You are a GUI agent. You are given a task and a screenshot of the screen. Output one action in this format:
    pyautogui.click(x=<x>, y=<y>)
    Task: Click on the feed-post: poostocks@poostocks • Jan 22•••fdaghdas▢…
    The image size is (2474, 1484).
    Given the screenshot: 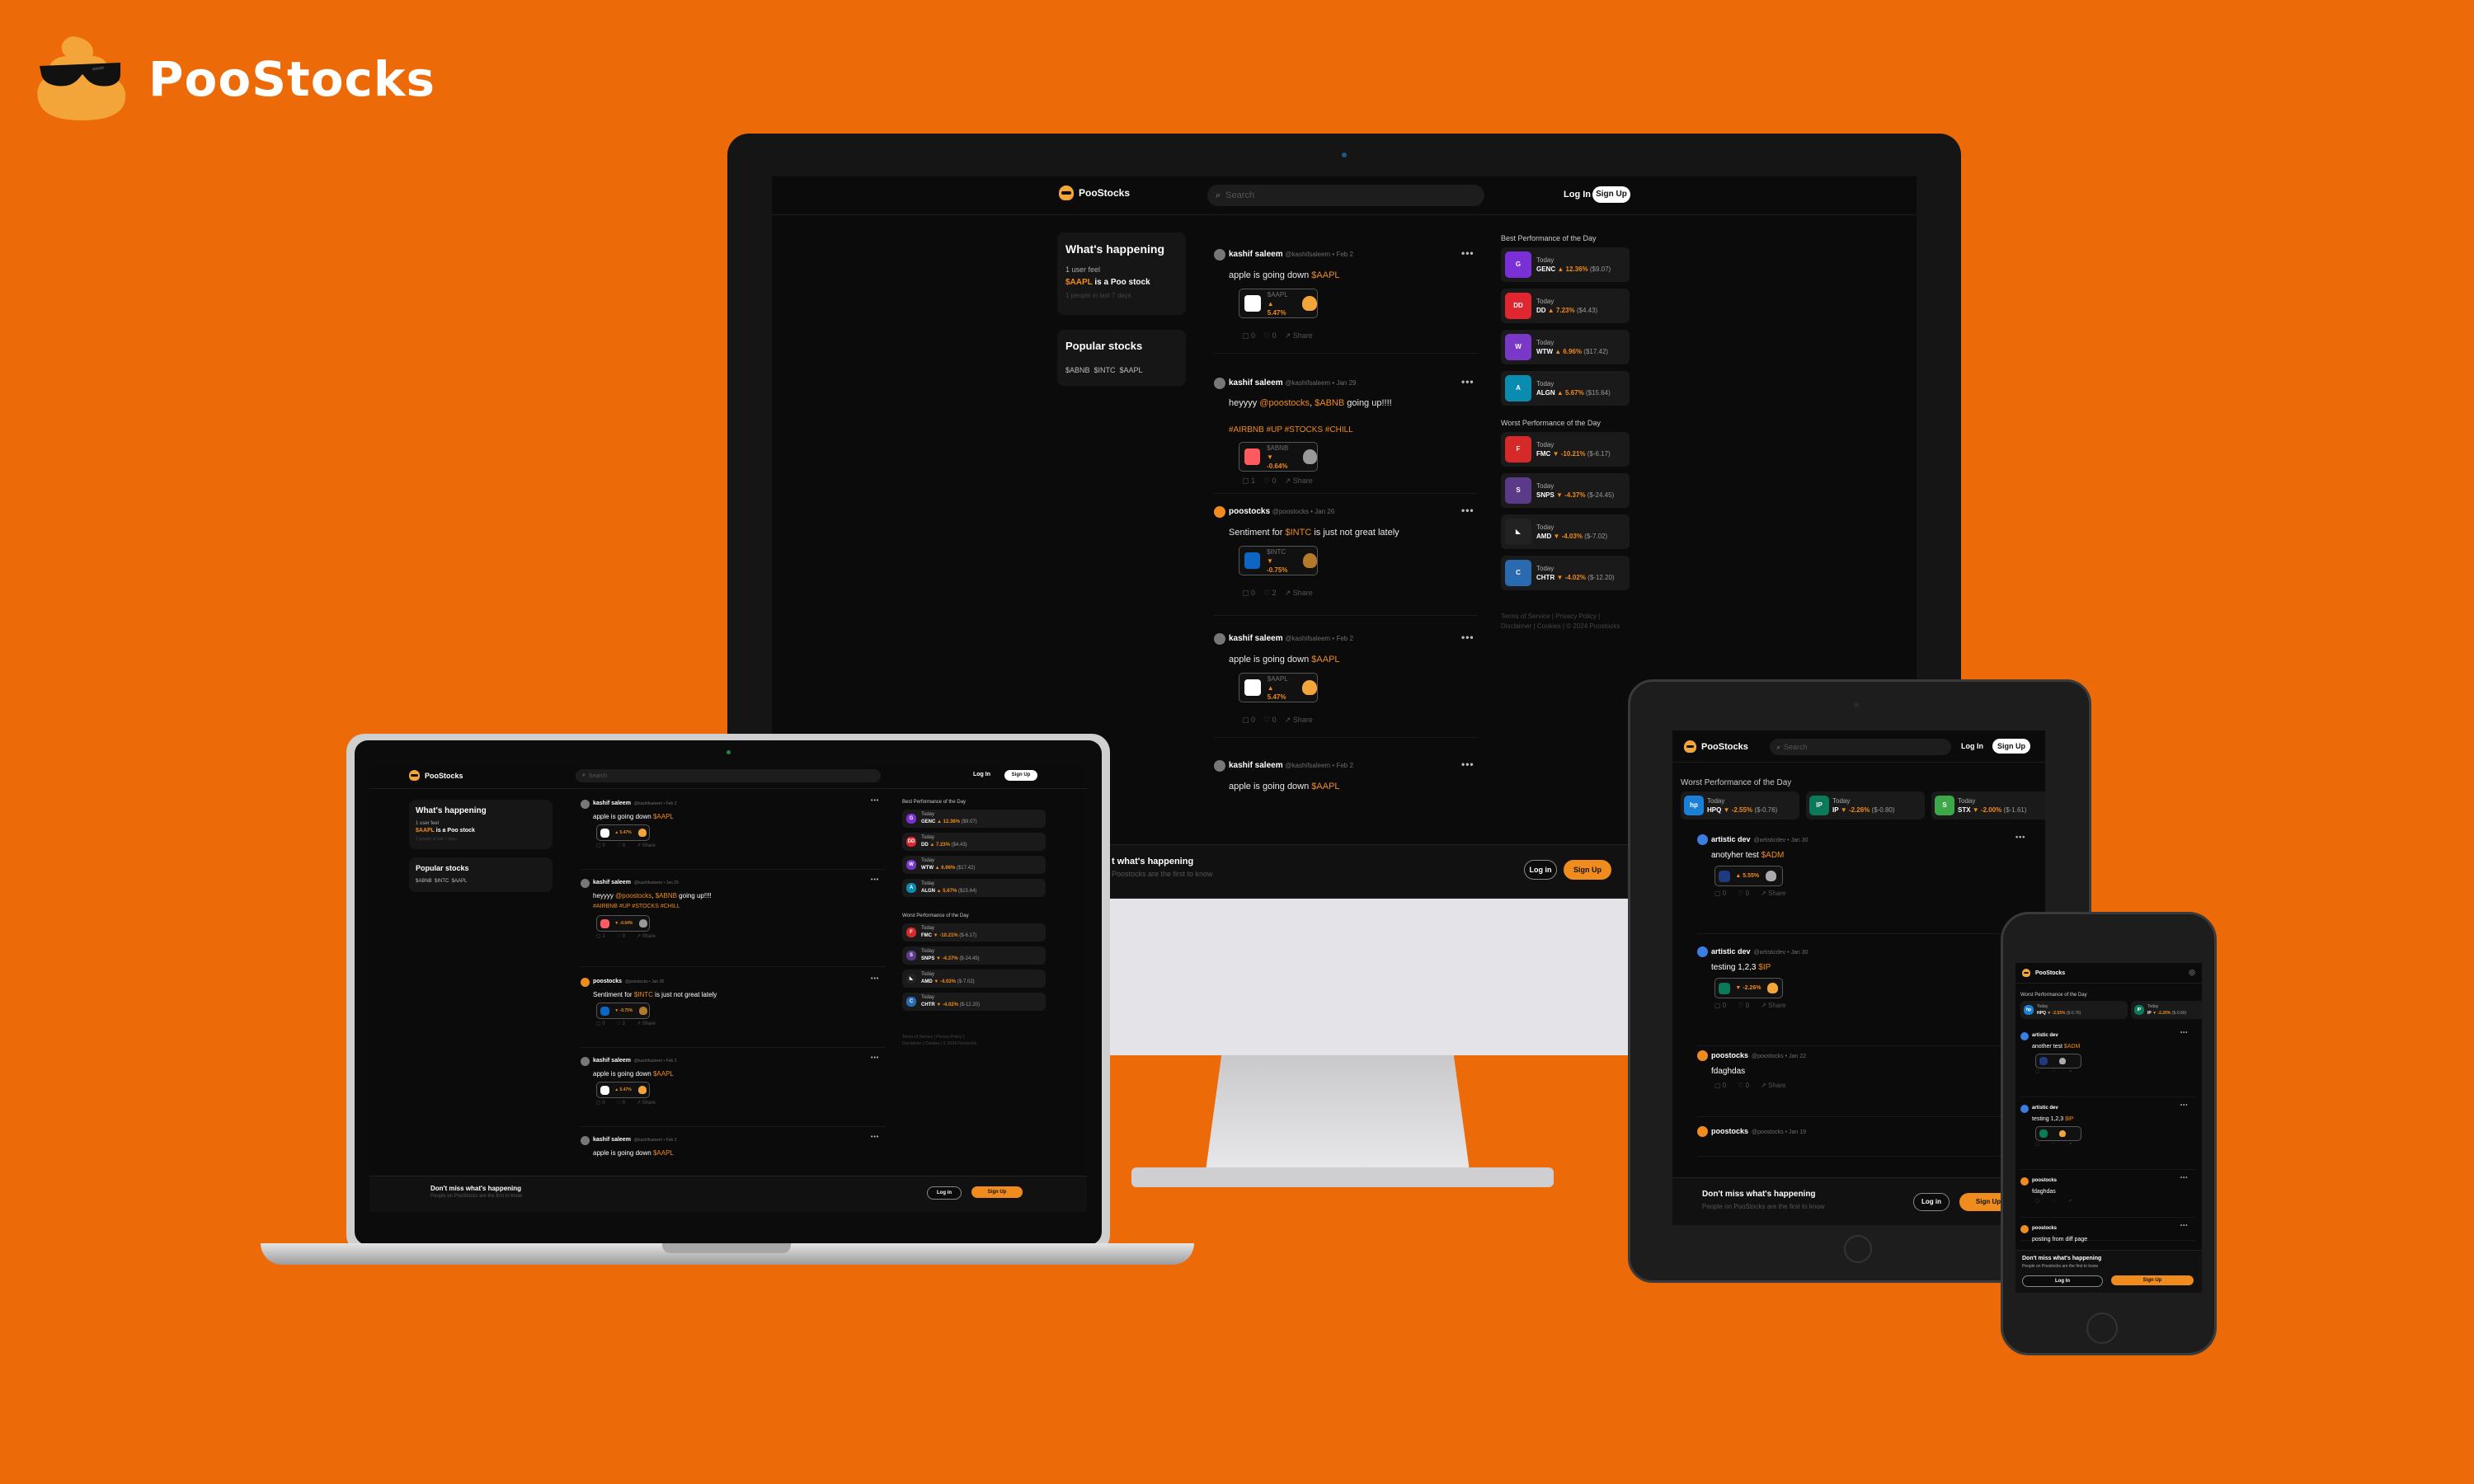 What is the action you would take?
    pyautogui.click(x=1863, y=1082)
    